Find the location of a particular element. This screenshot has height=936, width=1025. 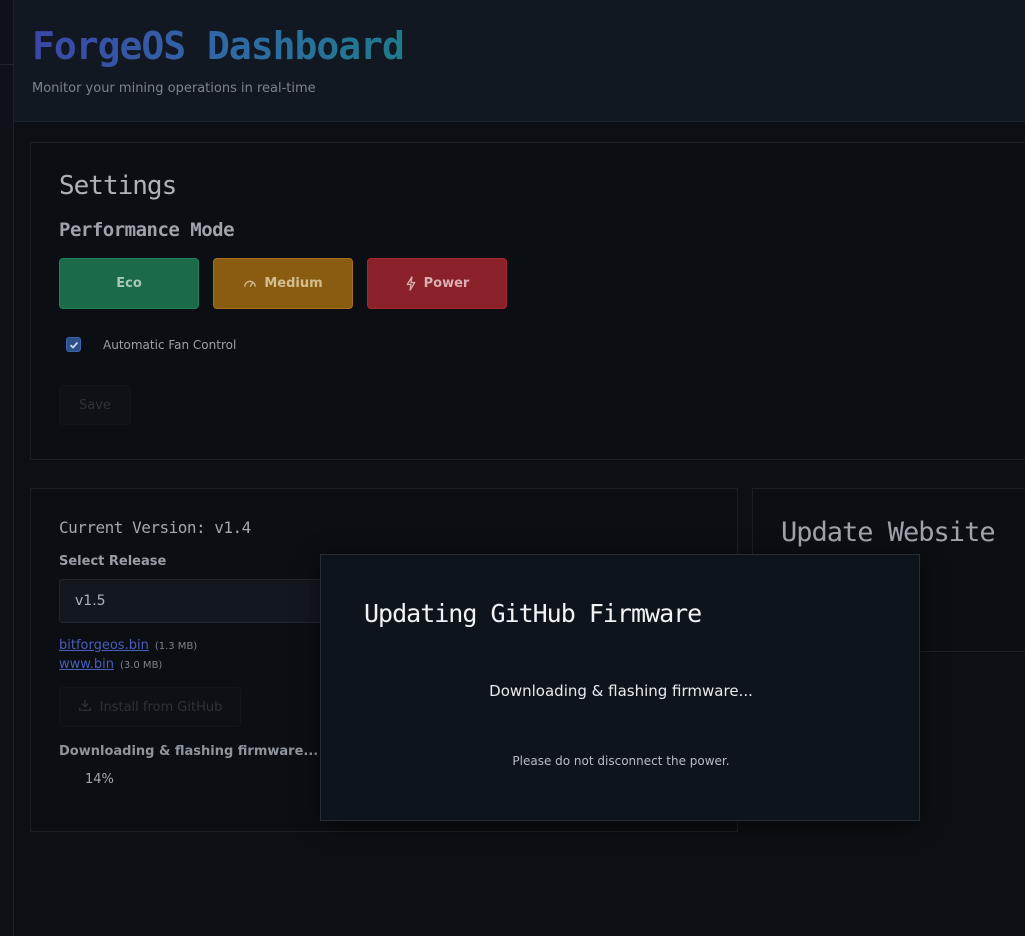

file-size: (1.3 MB) is located at coordinates (176, 646).